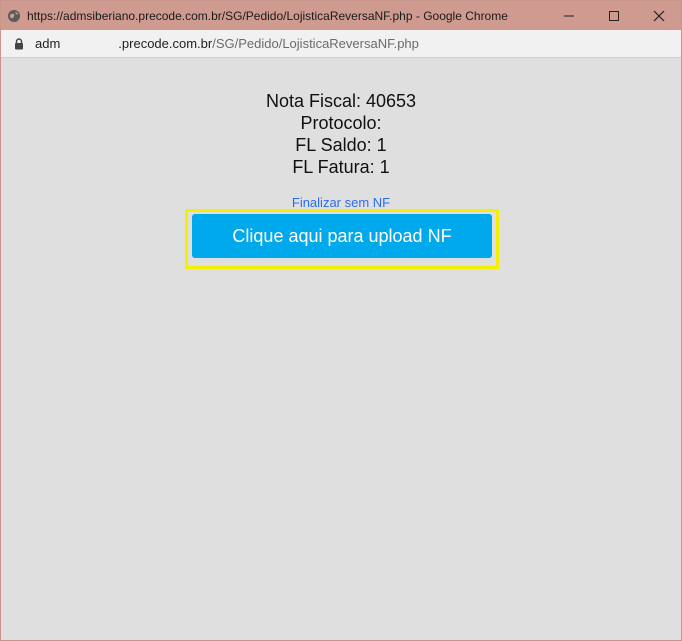 Image resolution: width=682 pixels, height=641 pixels. Describe the element at coordinates (341, 123) in the screenshot. I see `protocolo-label: Protocolo:` at that location.